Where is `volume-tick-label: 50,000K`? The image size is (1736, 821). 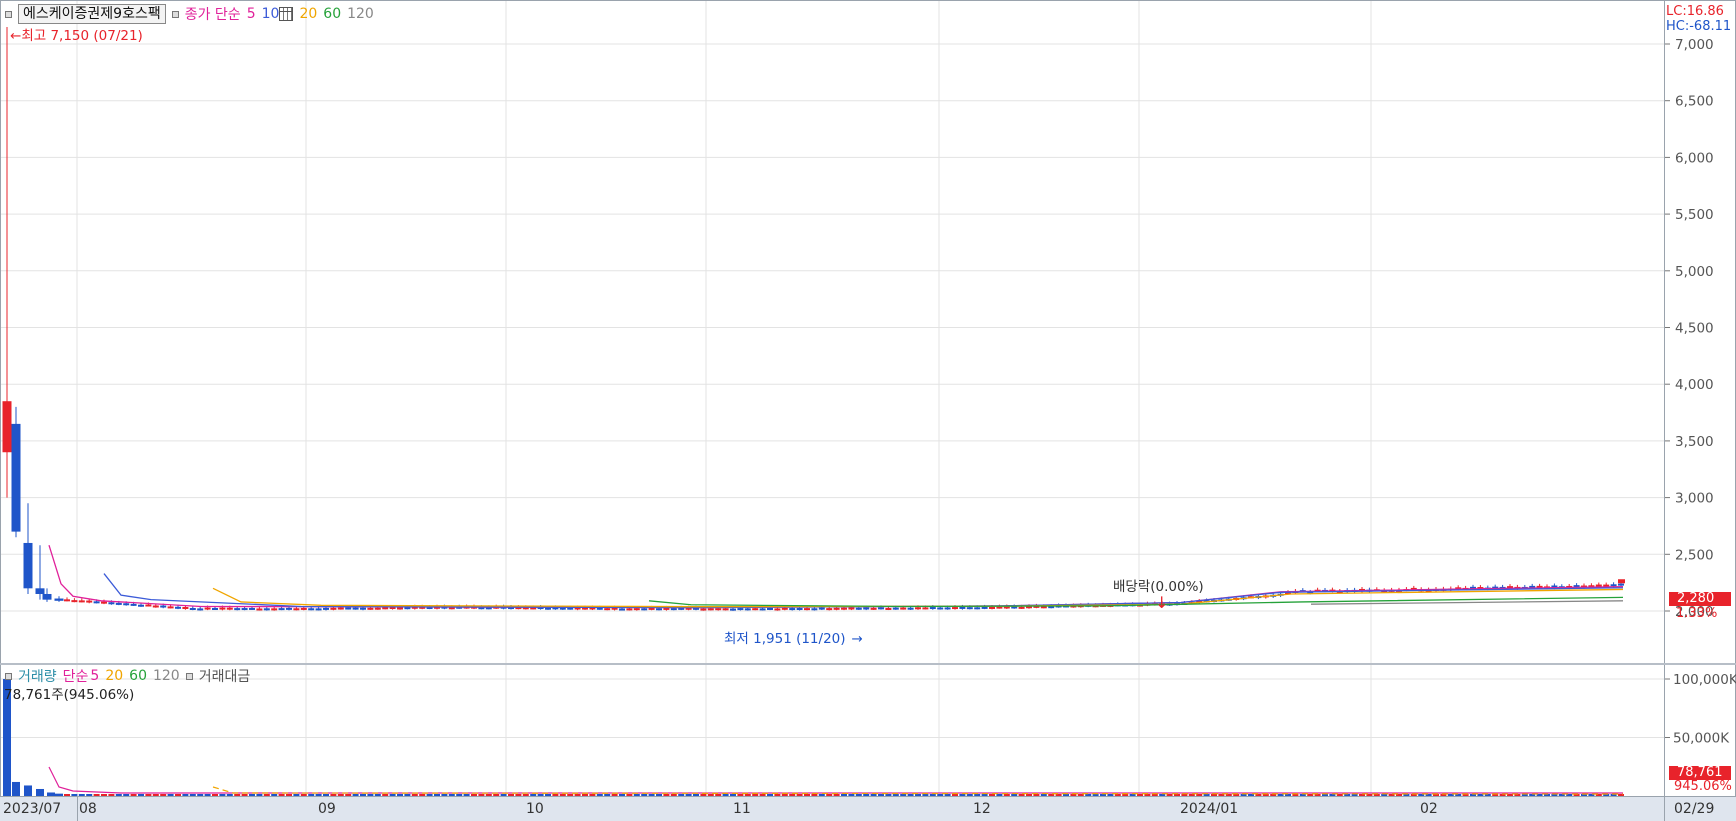
volume-tick-label: 50,000K is located at coordinates (1701, 739).